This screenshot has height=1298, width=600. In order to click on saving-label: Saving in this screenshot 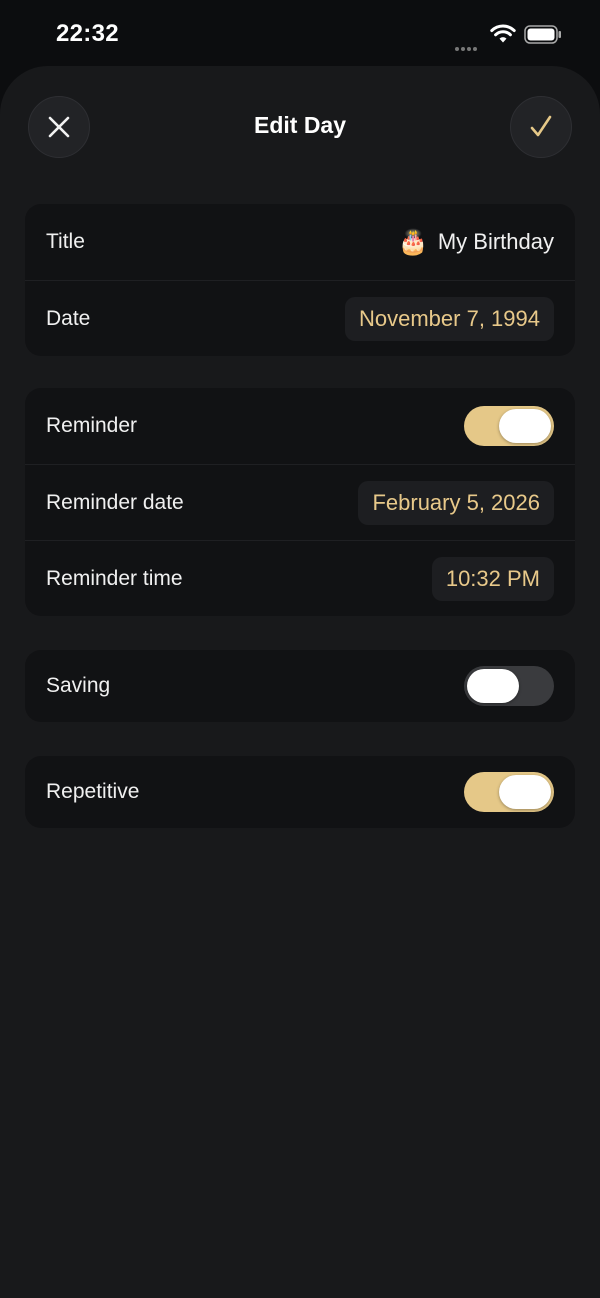, I will do `click(78, 685)`.